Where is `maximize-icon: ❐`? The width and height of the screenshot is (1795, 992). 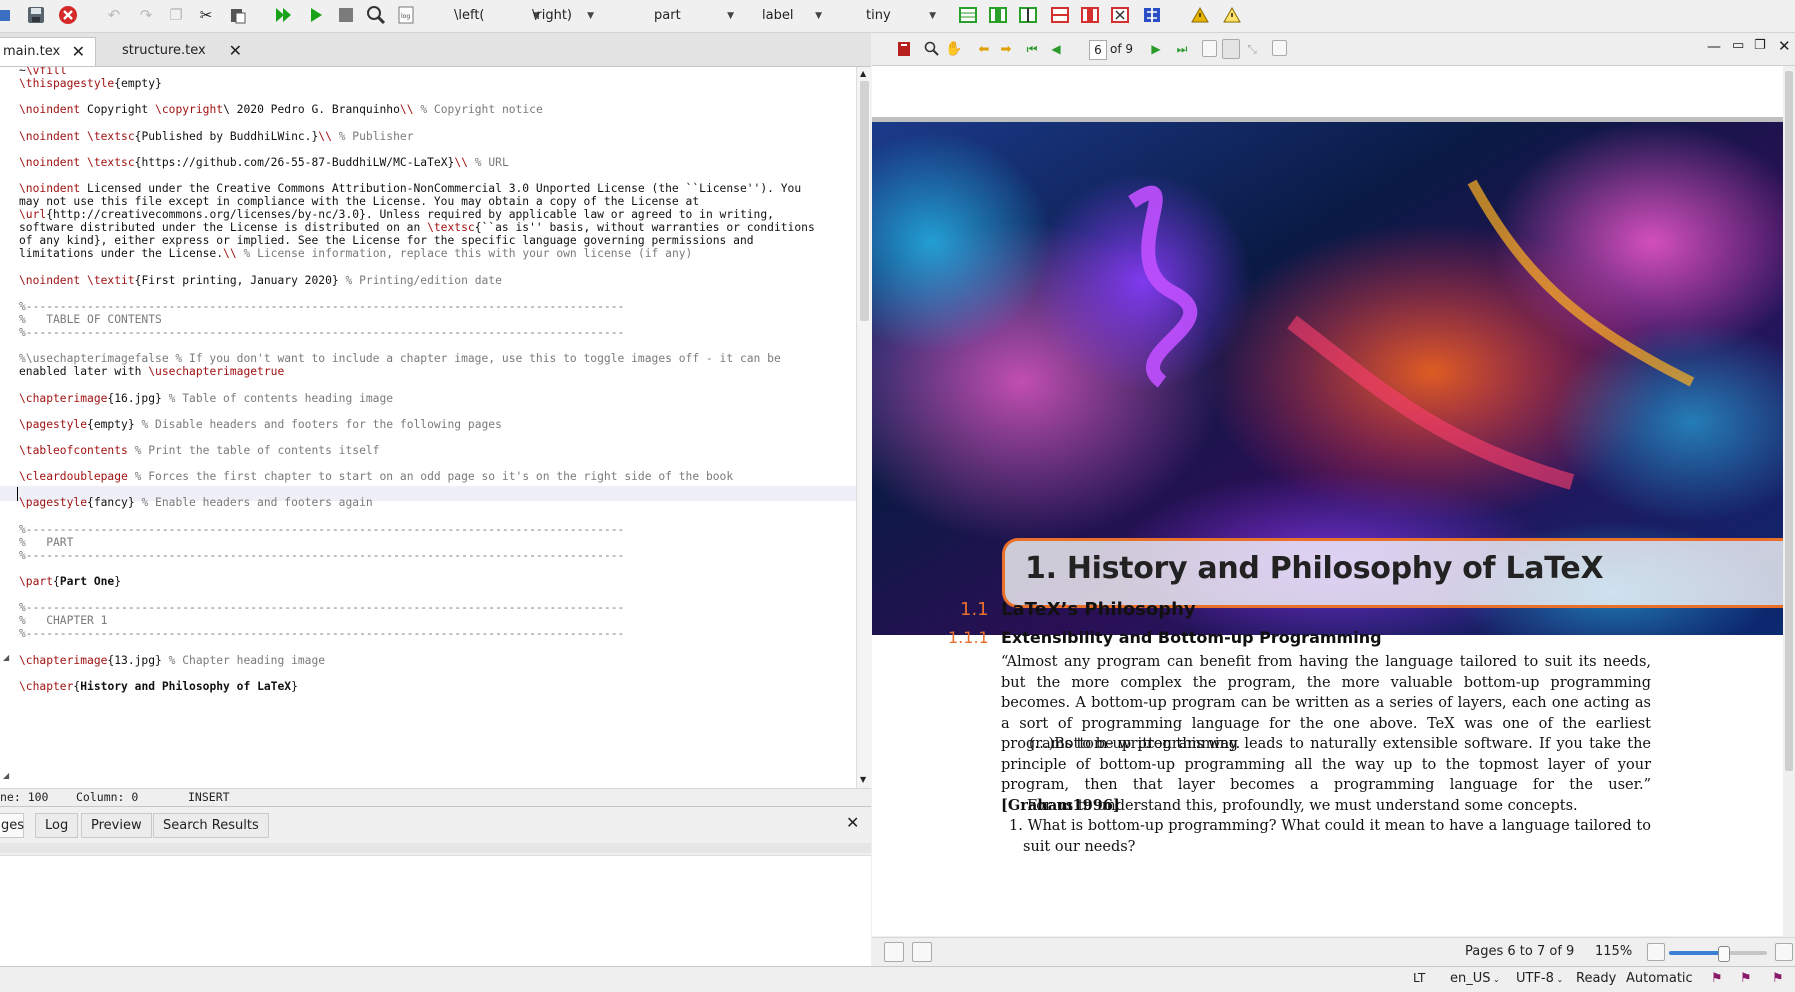 maximize-icon: ❐ is located at coordinates (1760, 45).